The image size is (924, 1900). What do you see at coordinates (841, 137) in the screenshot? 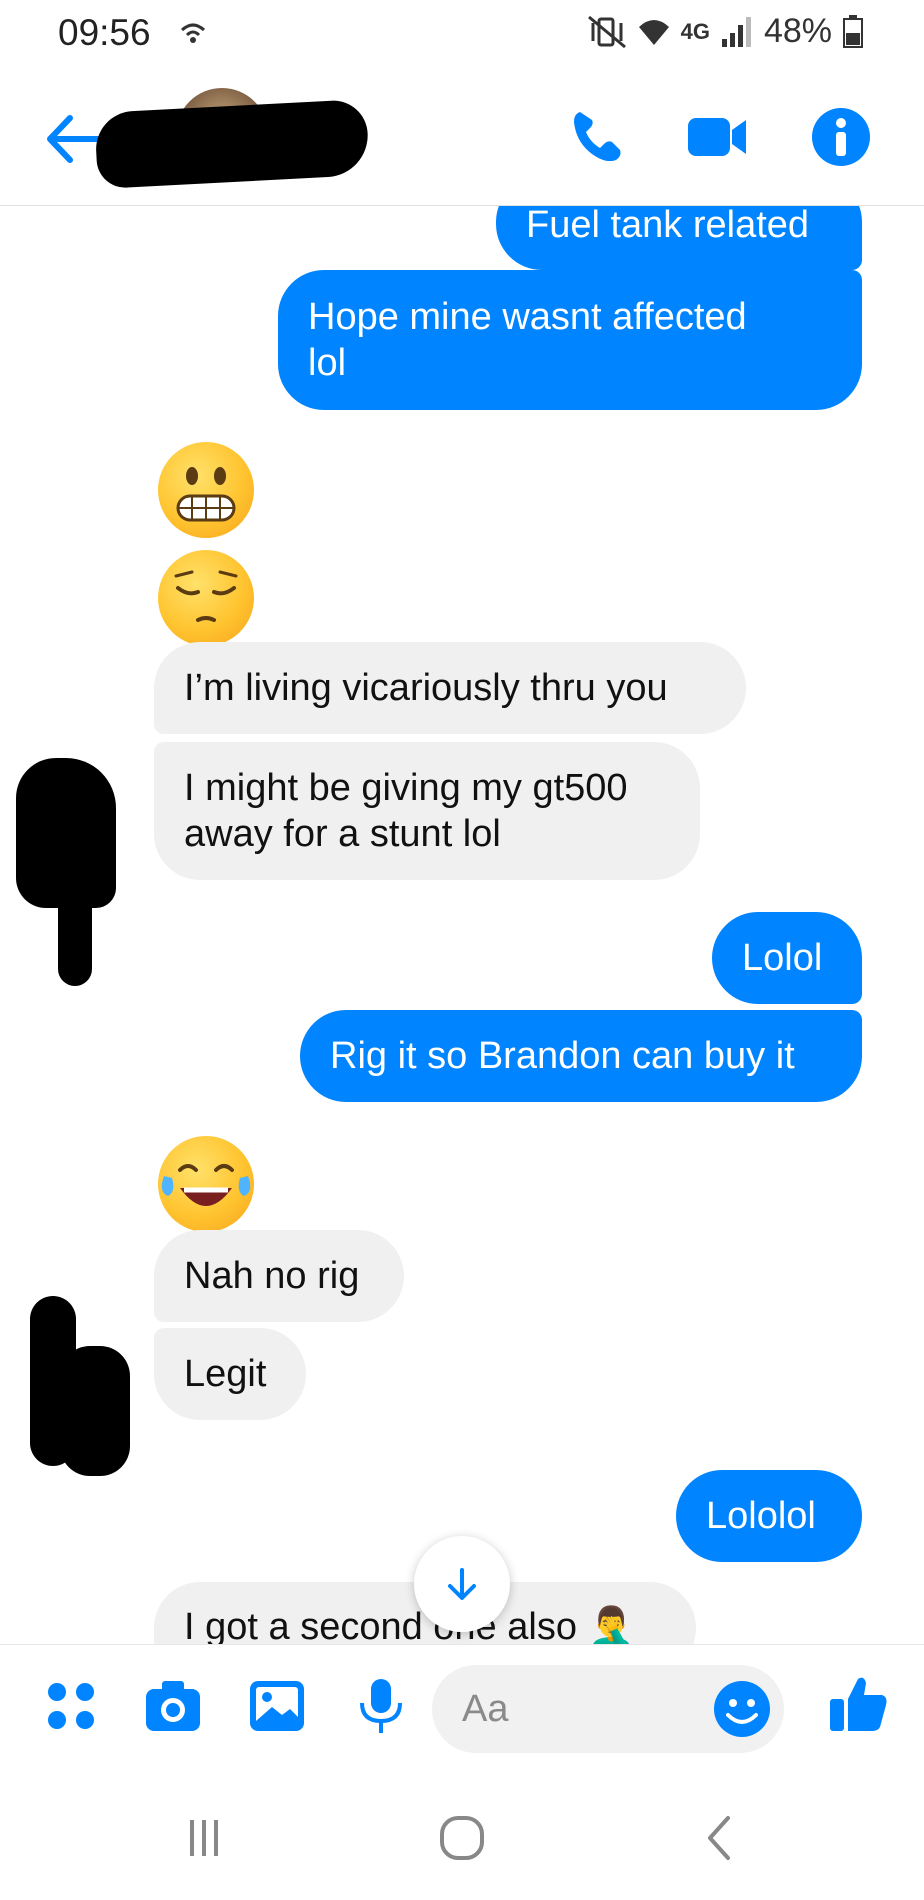
I see `info-icon` at bounding box center [841, 137].